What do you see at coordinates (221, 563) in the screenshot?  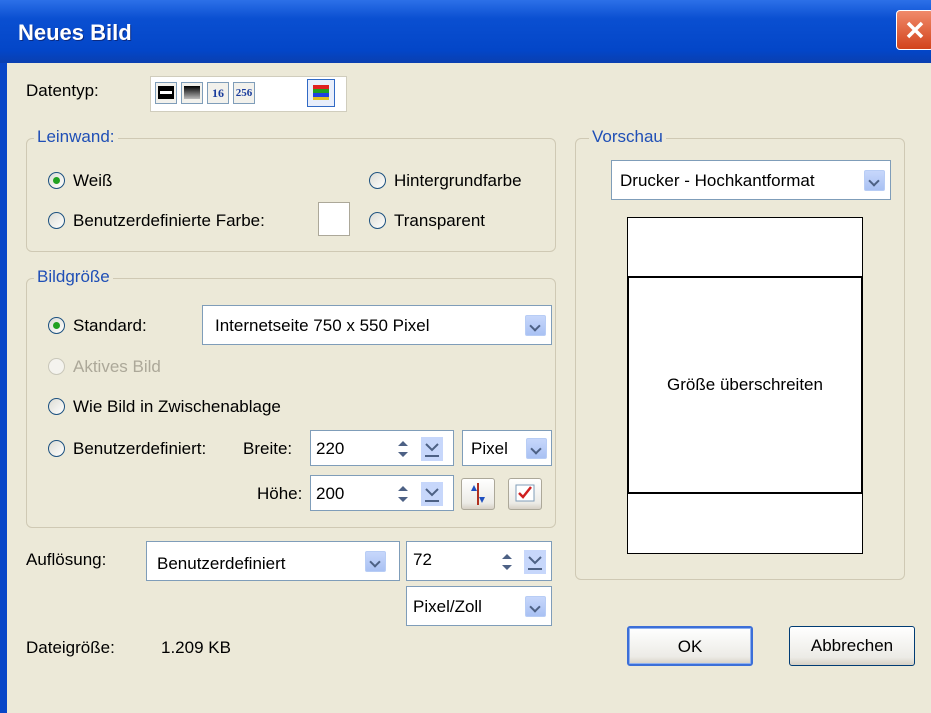 I see `aufloesung-mode-value: Benutzerdefiniert` at bounding box center [221, 563].